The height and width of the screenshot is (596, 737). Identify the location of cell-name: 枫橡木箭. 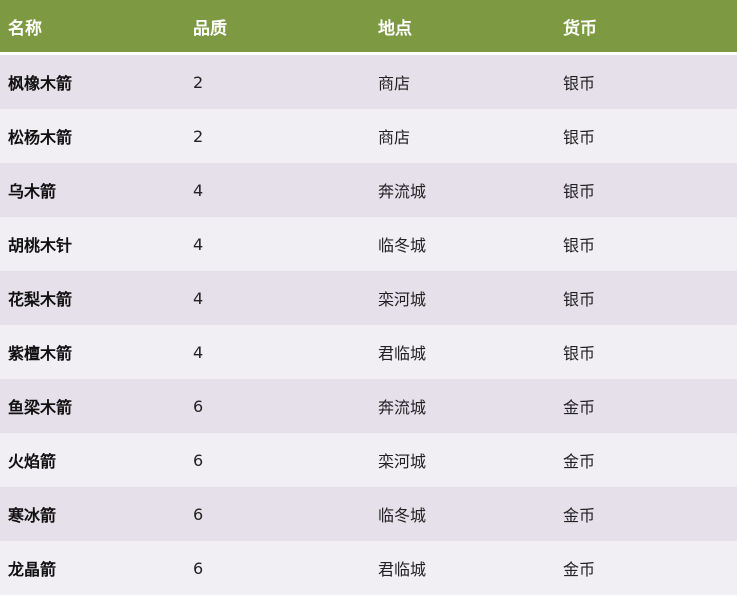
(92, 81).